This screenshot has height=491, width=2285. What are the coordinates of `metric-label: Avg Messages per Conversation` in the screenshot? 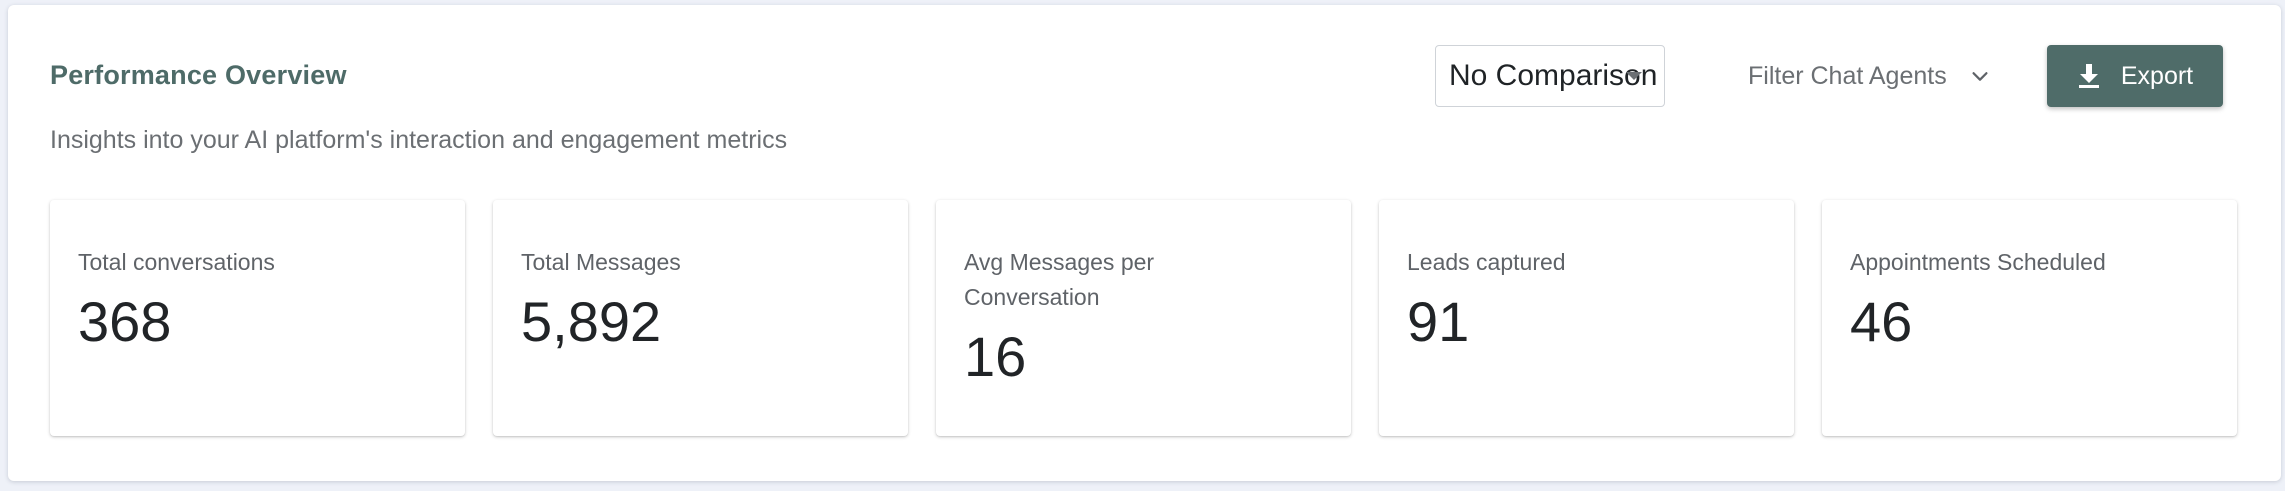 It's located at (1059, 279).